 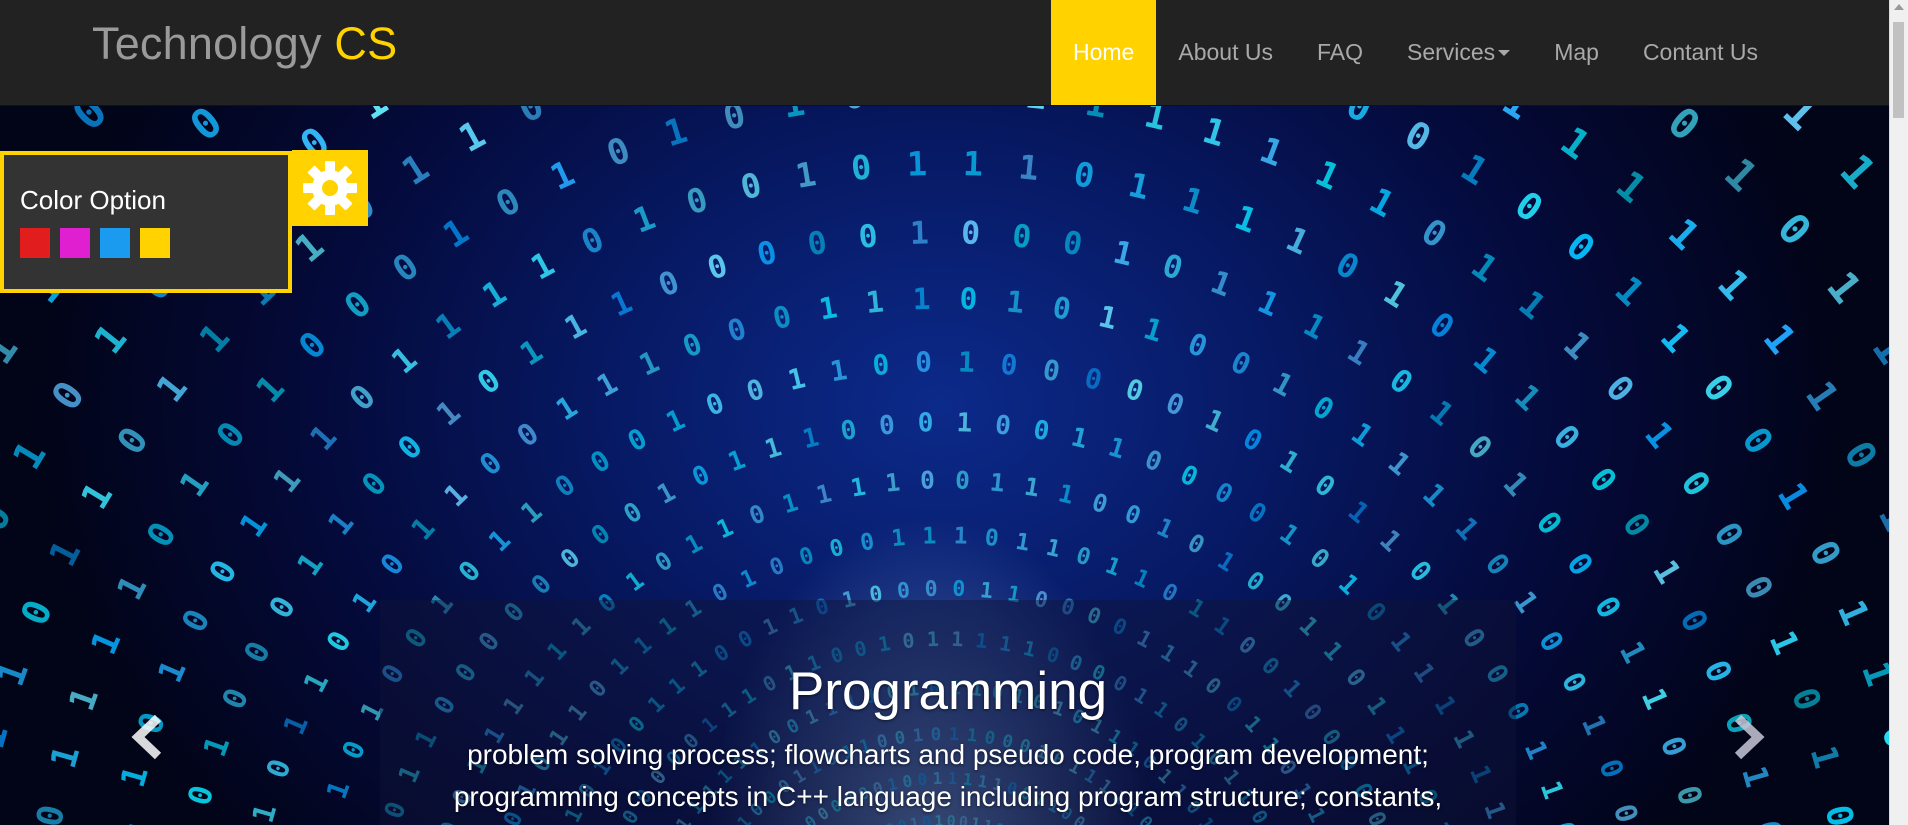 I want to click on nav-faq: FAQ, so click(x=1340, y=52).